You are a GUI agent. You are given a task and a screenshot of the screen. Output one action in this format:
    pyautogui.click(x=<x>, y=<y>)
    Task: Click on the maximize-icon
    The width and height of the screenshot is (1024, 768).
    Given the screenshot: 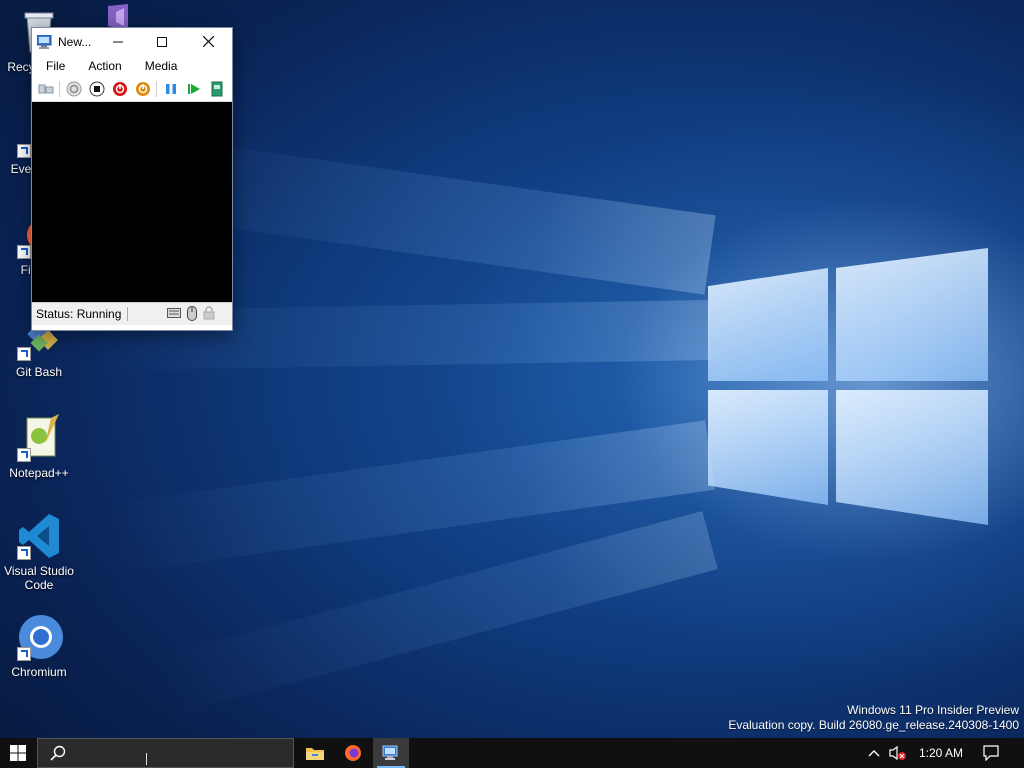 What is the action you would take?
    pyautogui.click(x=162, y=41)
    